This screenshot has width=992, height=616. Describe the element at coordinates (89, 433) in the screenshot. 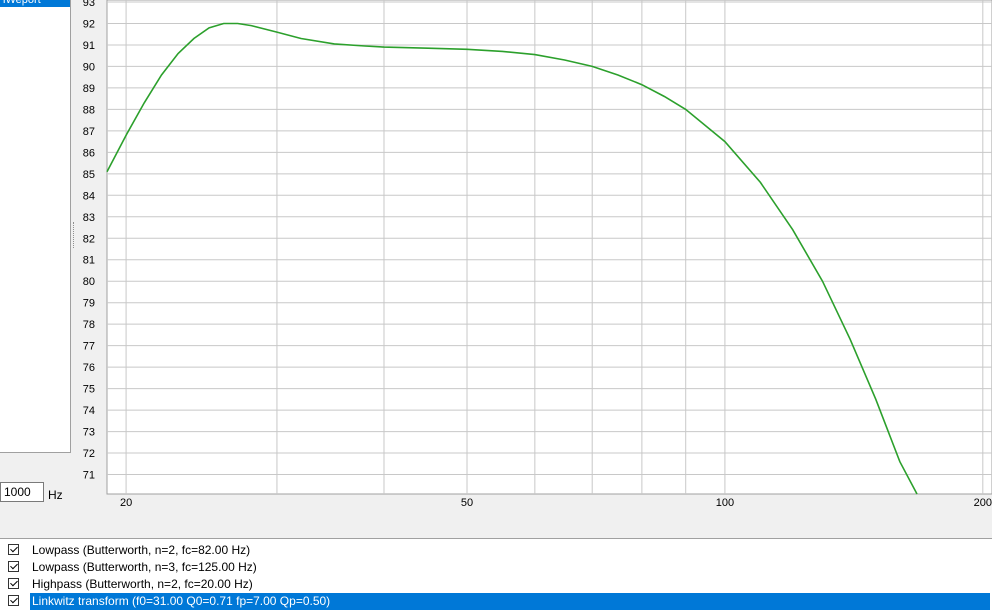

I see `y-tick-label: 73` at that location.